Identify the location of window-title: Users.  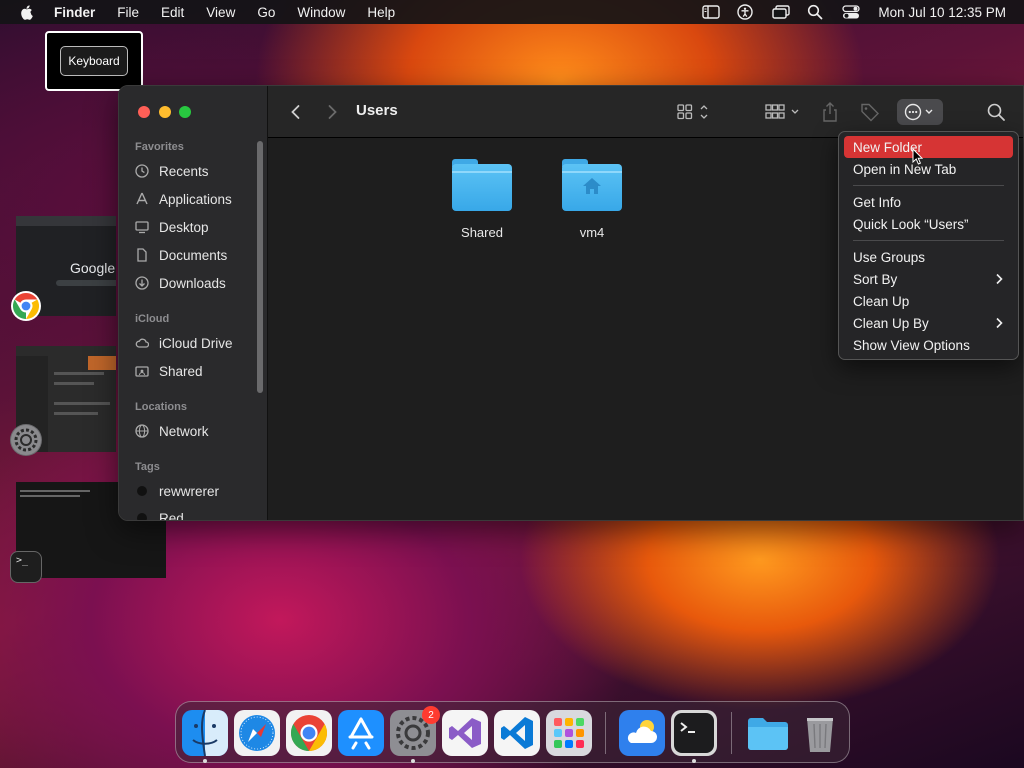
(377, 110).